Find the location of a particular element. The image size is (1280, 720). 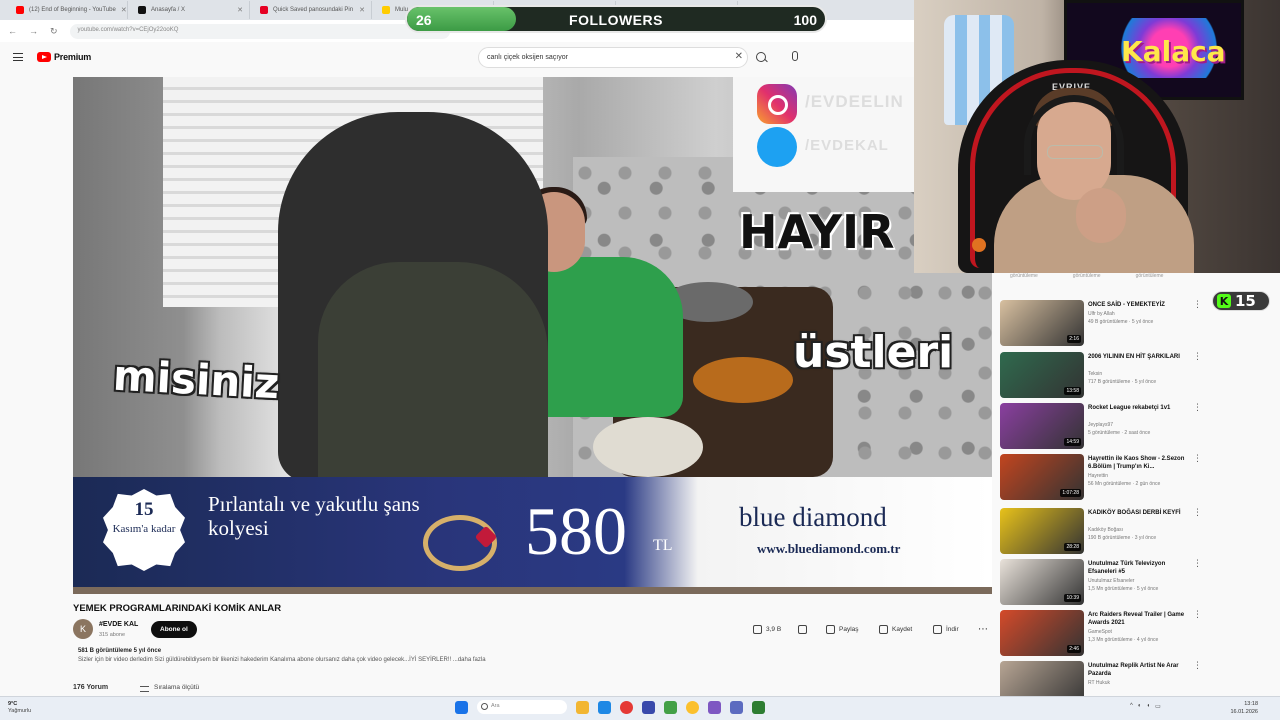

download-button: İndir is located at coordinates (946, 629).